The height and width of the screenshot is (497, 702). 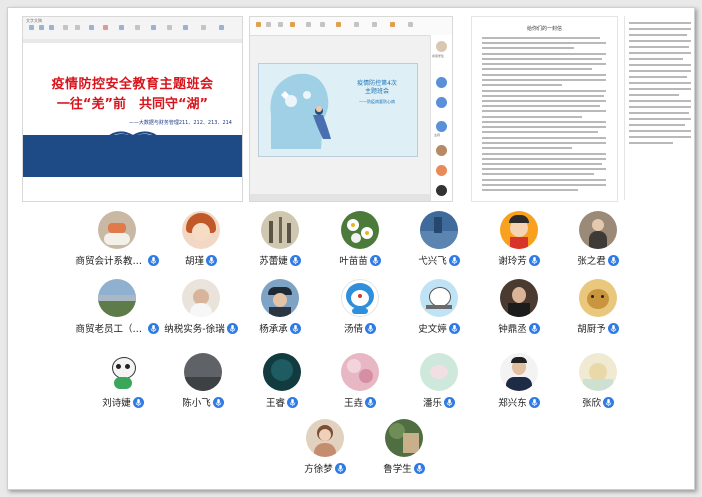 I want to click on participant-tile: 史文婷, so click(x=439, y=307).